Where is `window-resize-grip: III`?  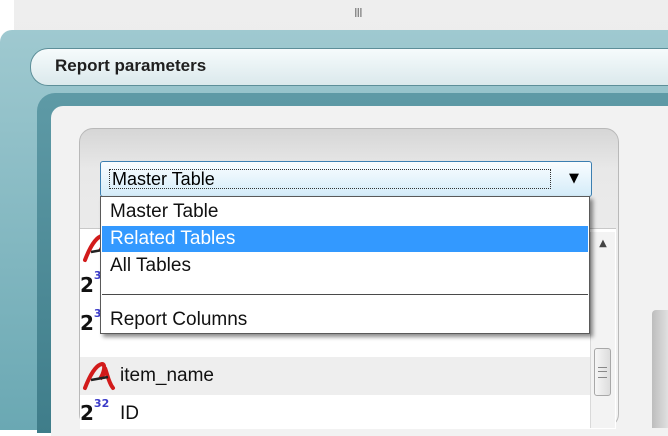 window-resize-grip: III is located at coordinates (358, 13).